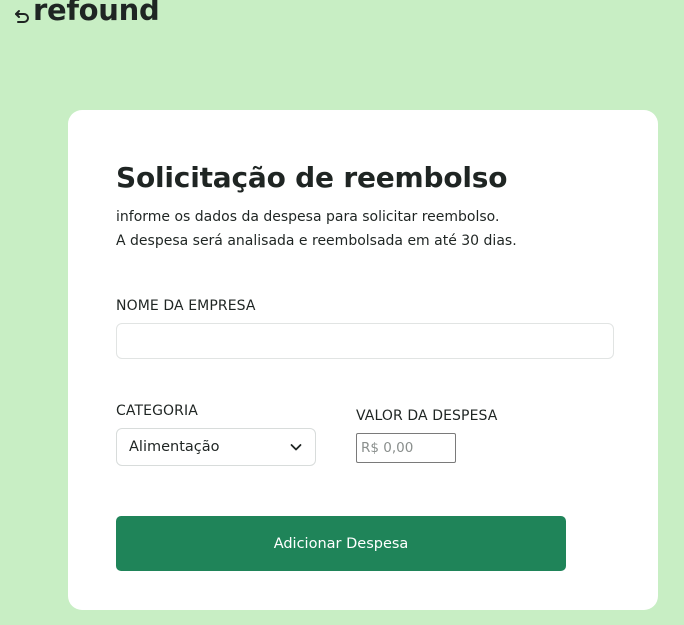  Describe the element at coordinates (96, 13) in the screenshot. I see `brand-name: refound` at that location.